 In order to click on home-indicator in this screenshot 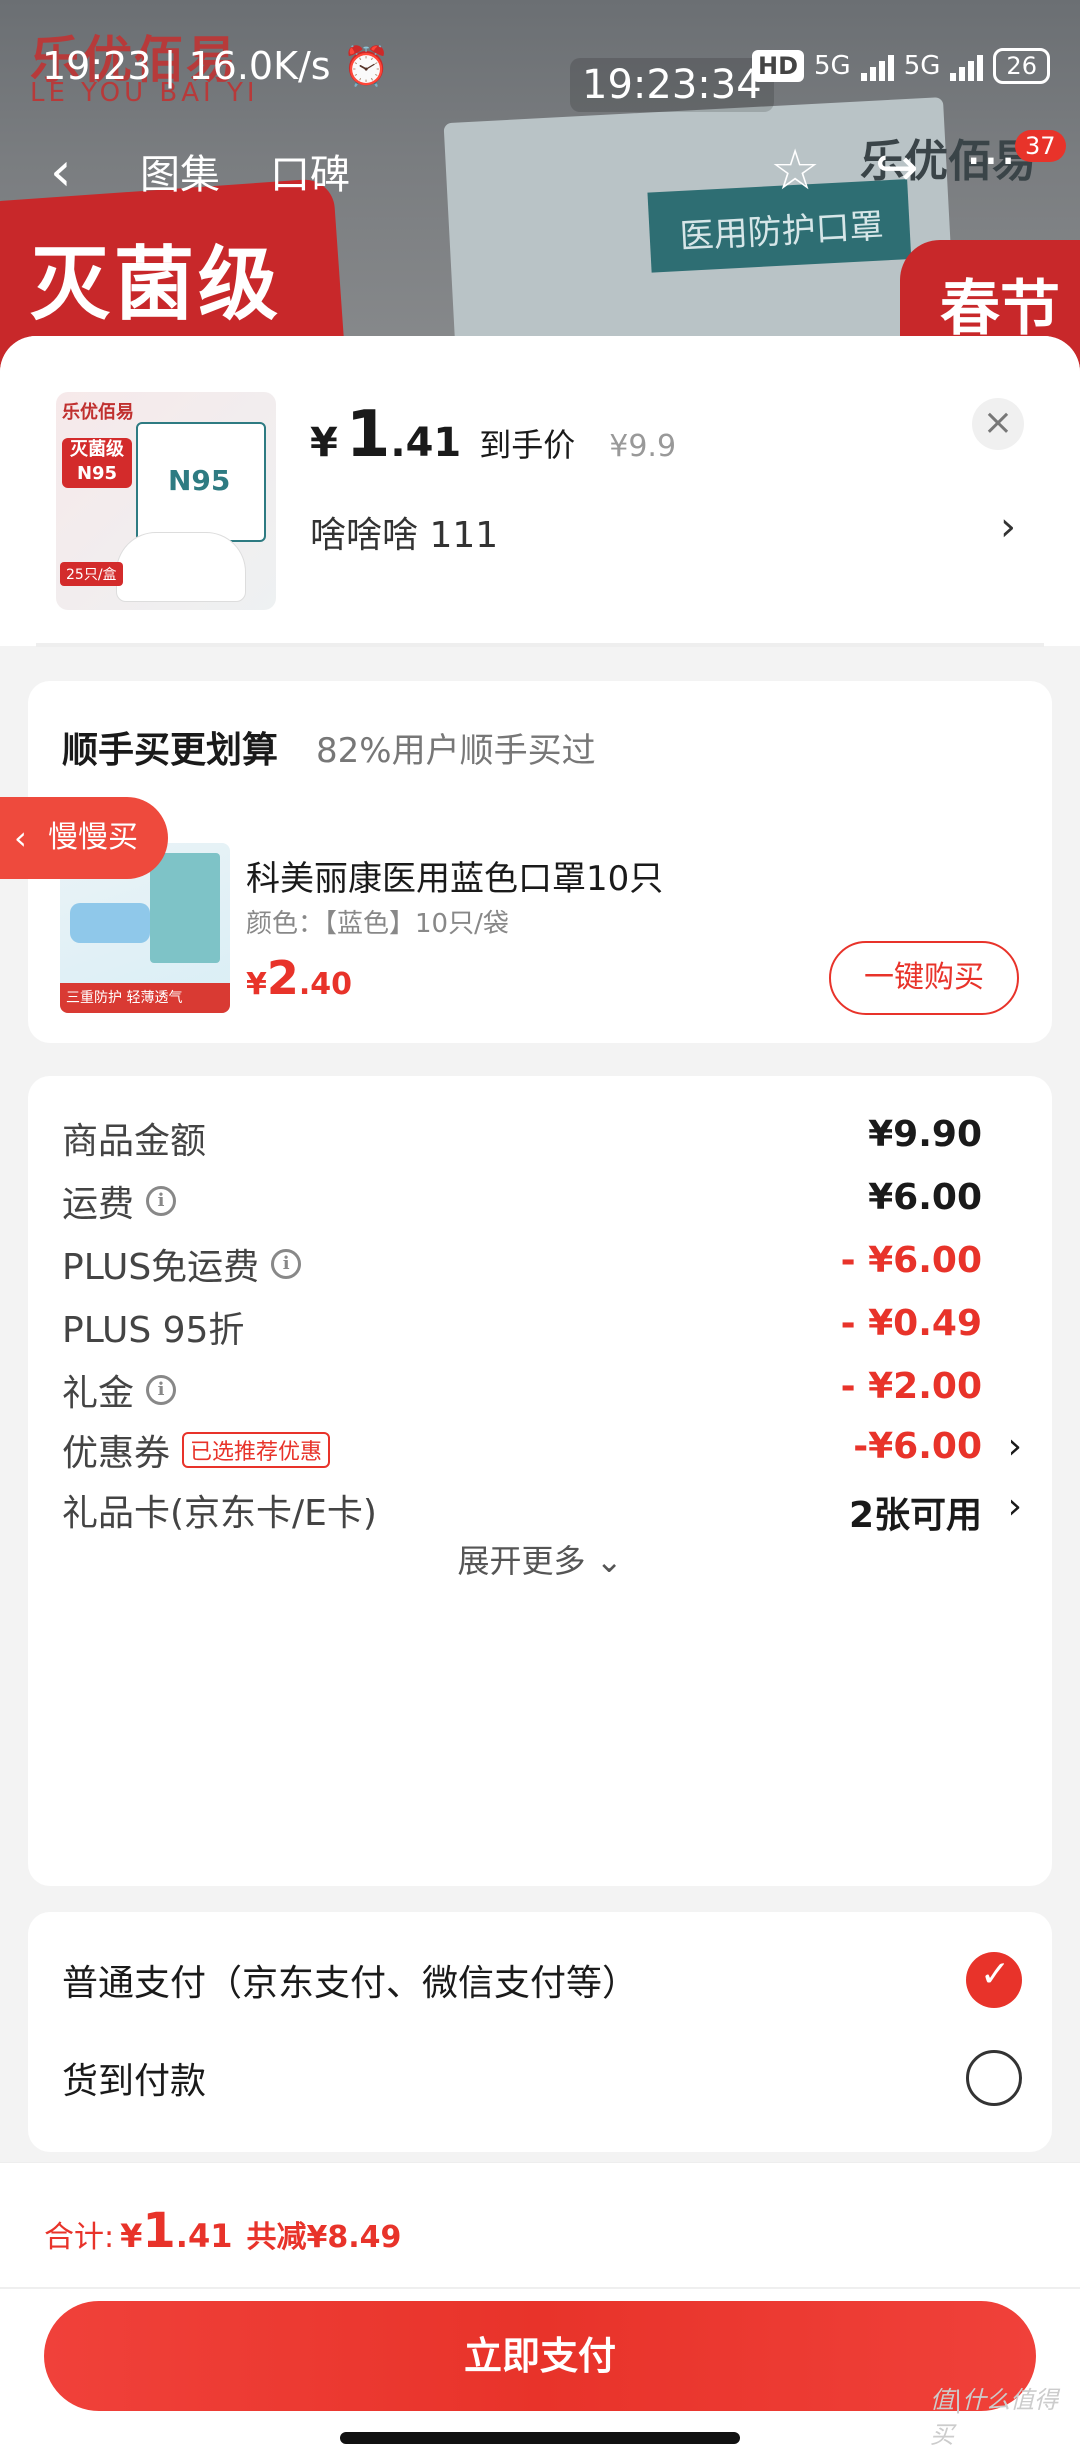, I will do `click(540, 2438)`.